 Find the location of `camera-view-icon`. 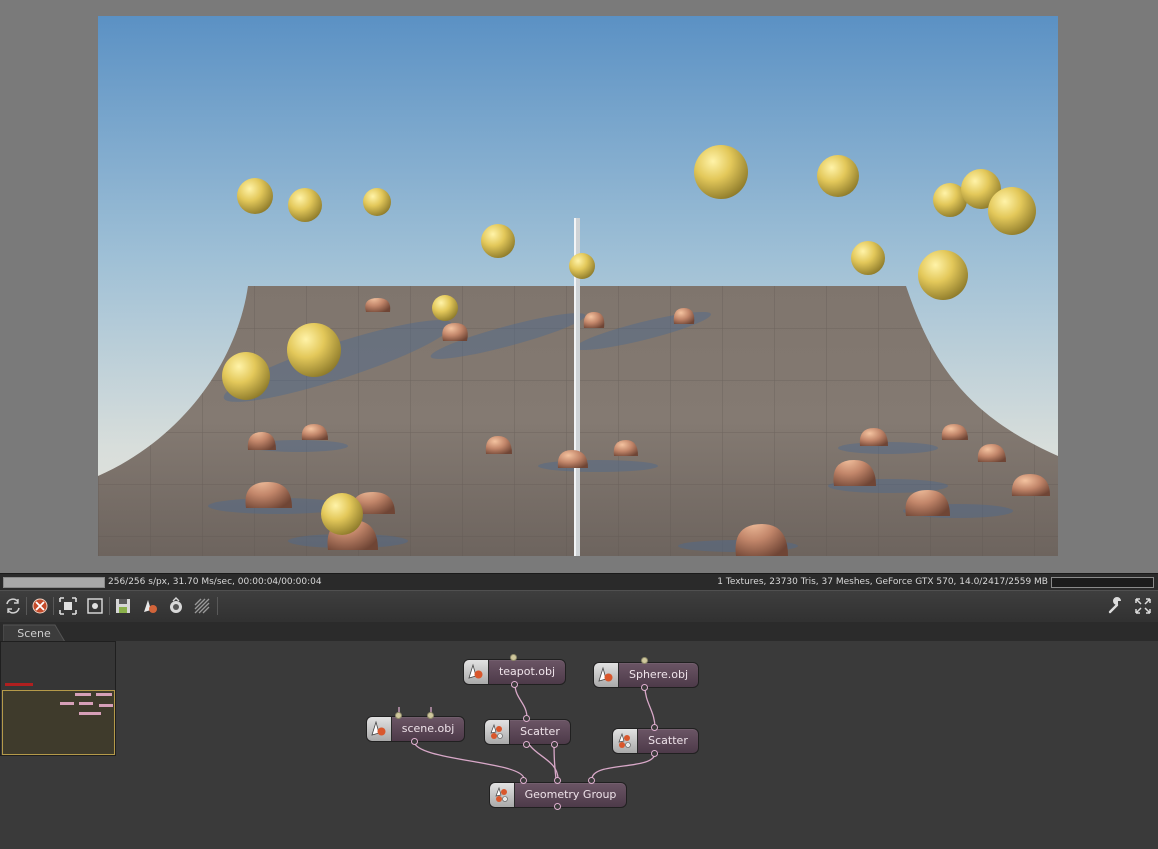

camera-view-icon is located at coordinates (176, 606).